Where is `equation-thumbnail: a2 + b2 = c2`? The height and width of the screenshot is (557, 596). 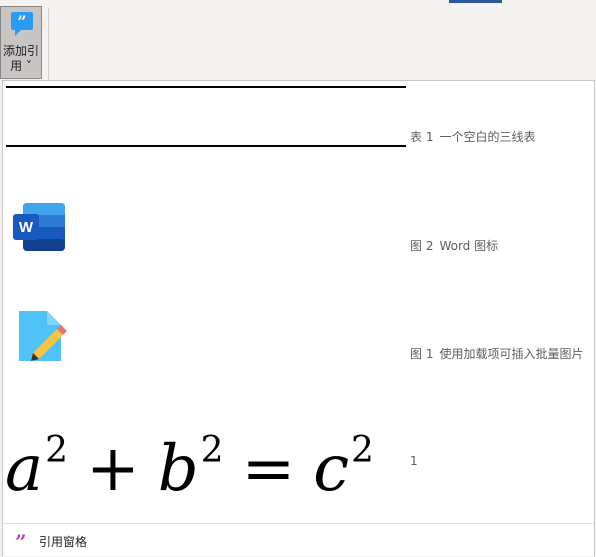
equation-thumbnail: a2 + b2 = c2 is located at coordinates (189, 466).